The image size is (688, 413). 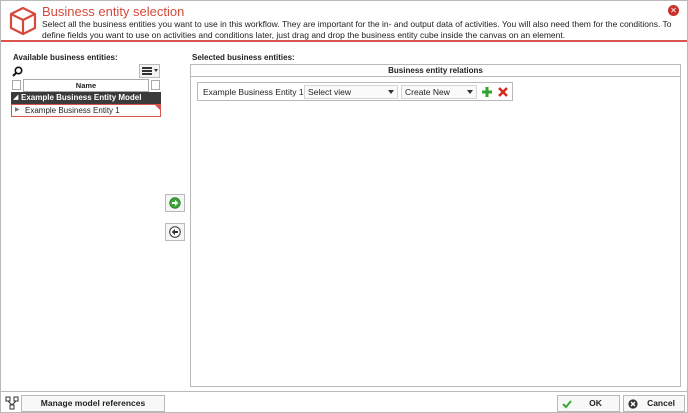 I want to click on entity-label: Example Business Entity 1, so click(x=72, y=110).